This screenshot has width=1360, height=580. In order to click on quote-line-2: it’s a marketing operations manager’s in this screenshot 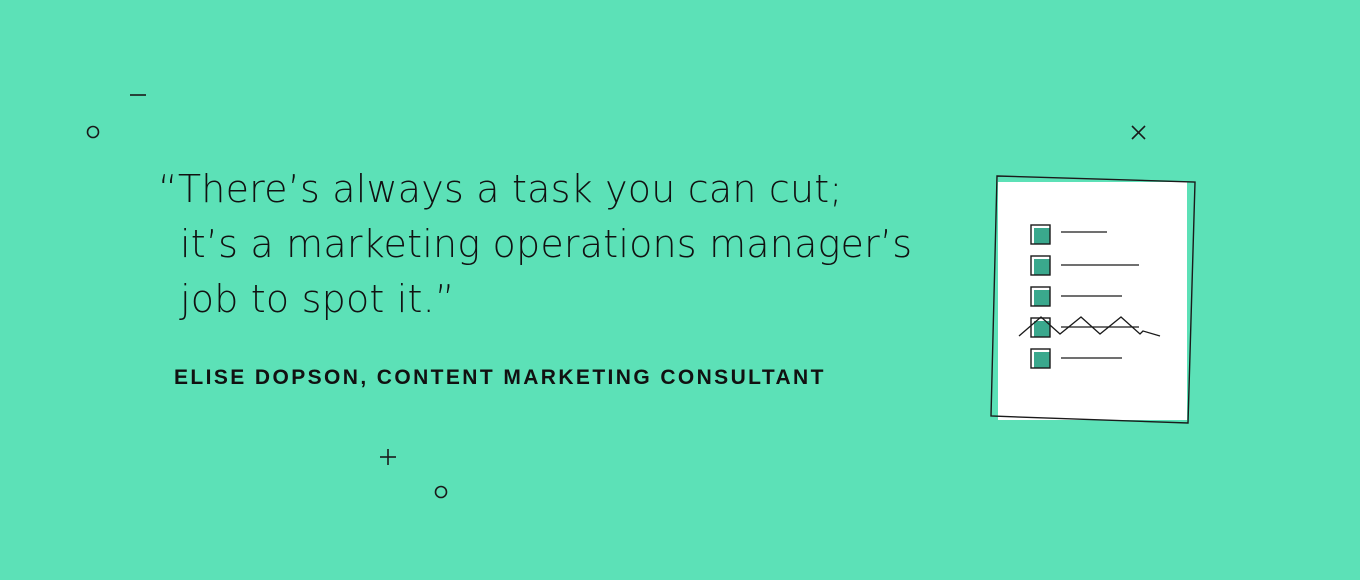, I will do `click(546, 244)`.